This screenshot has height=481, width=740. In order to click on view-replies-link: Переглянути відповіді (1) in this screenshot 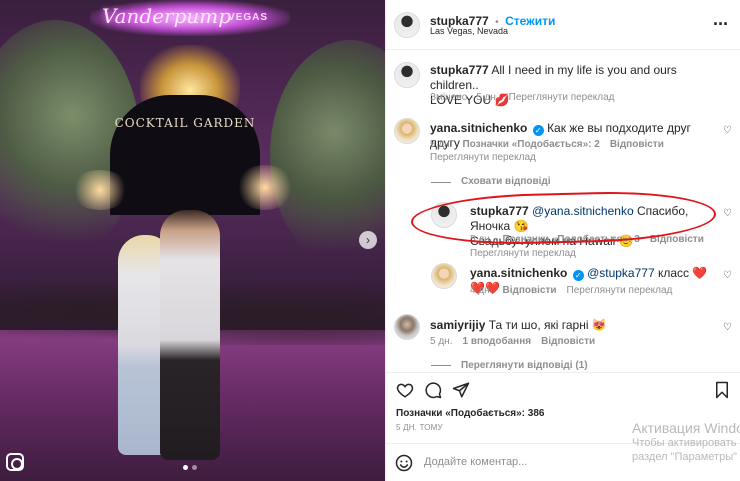, I will do `click(524, 365)`.